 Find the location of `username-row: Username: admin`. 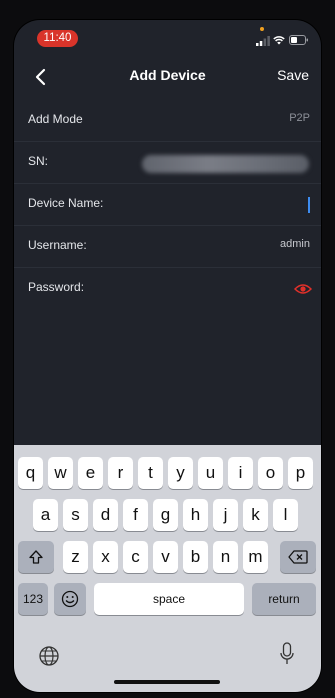

username-row: Username: admin is located at coordinates (167, 247).